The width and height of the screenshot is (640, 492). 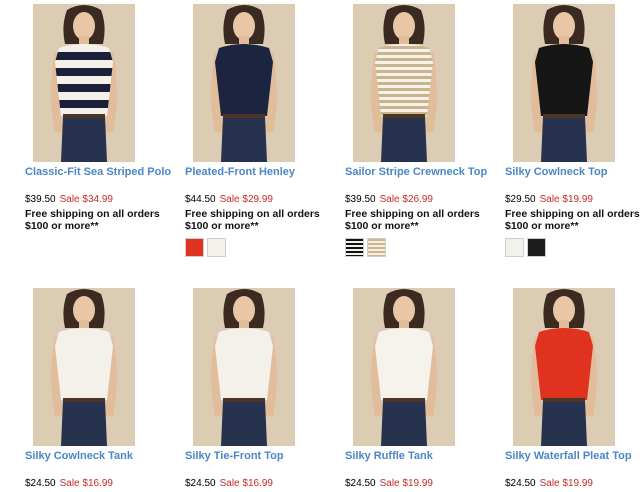 I want to click on sale-price: Sale $26.99, so click(x=406, y=199).